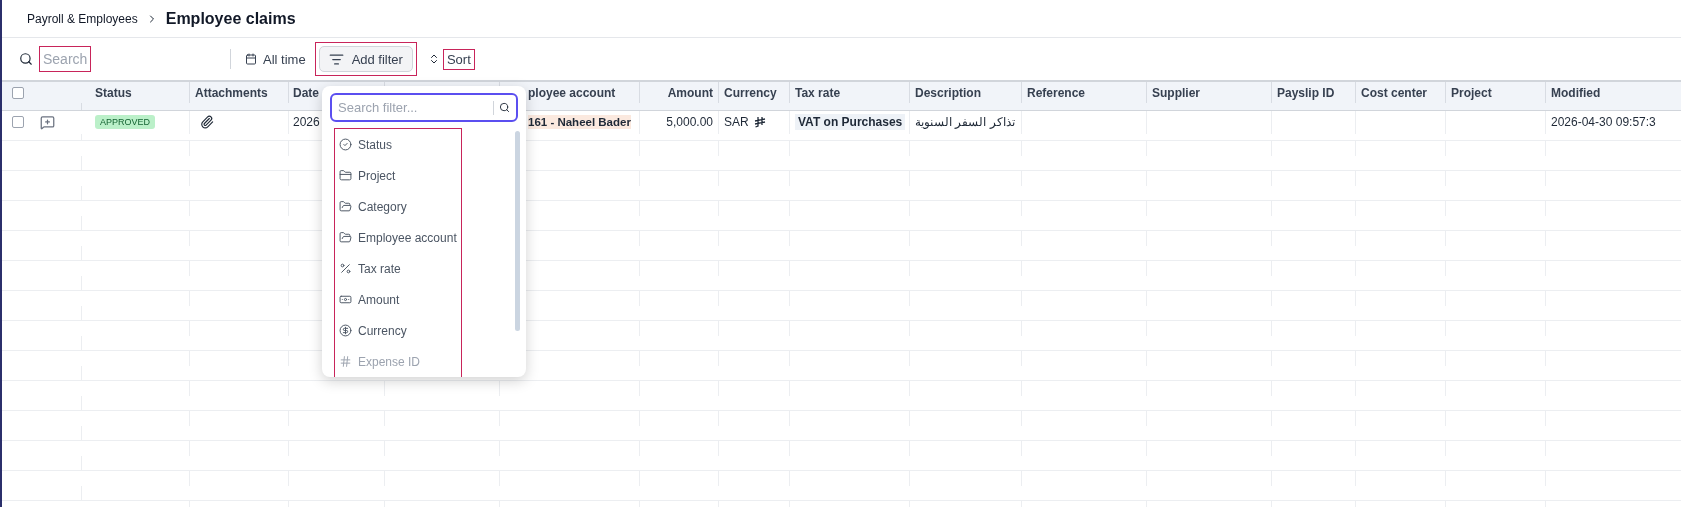 This screenshot has width=1681, height=507. Describe the element at coordinates (1394, 92) in the screenshot. I see `column-header: Cost center` at that location.